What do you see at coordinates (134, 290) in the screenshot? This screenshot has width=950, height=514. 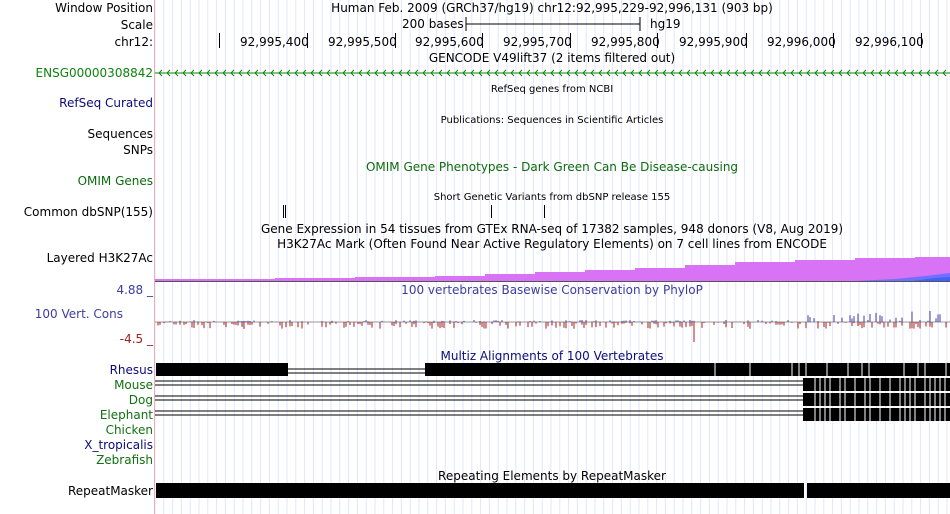 I see `cons-max-label: 4.88 _` at bounding box center [134, 290].